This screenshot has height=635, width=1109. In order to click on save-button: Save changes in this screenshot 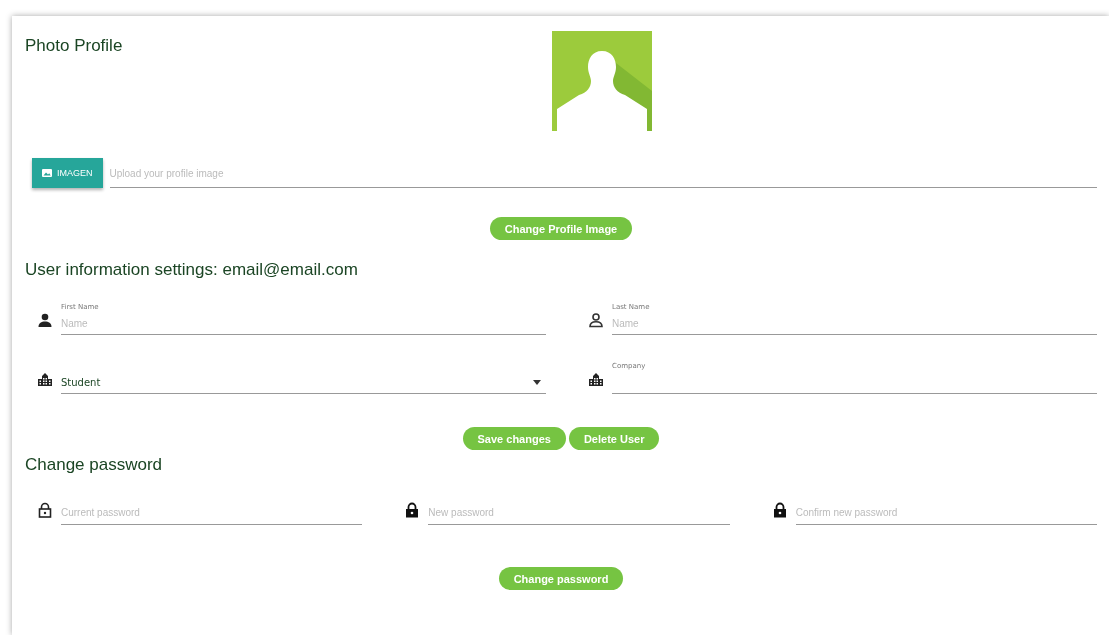, I will do `click(514, 438)`.